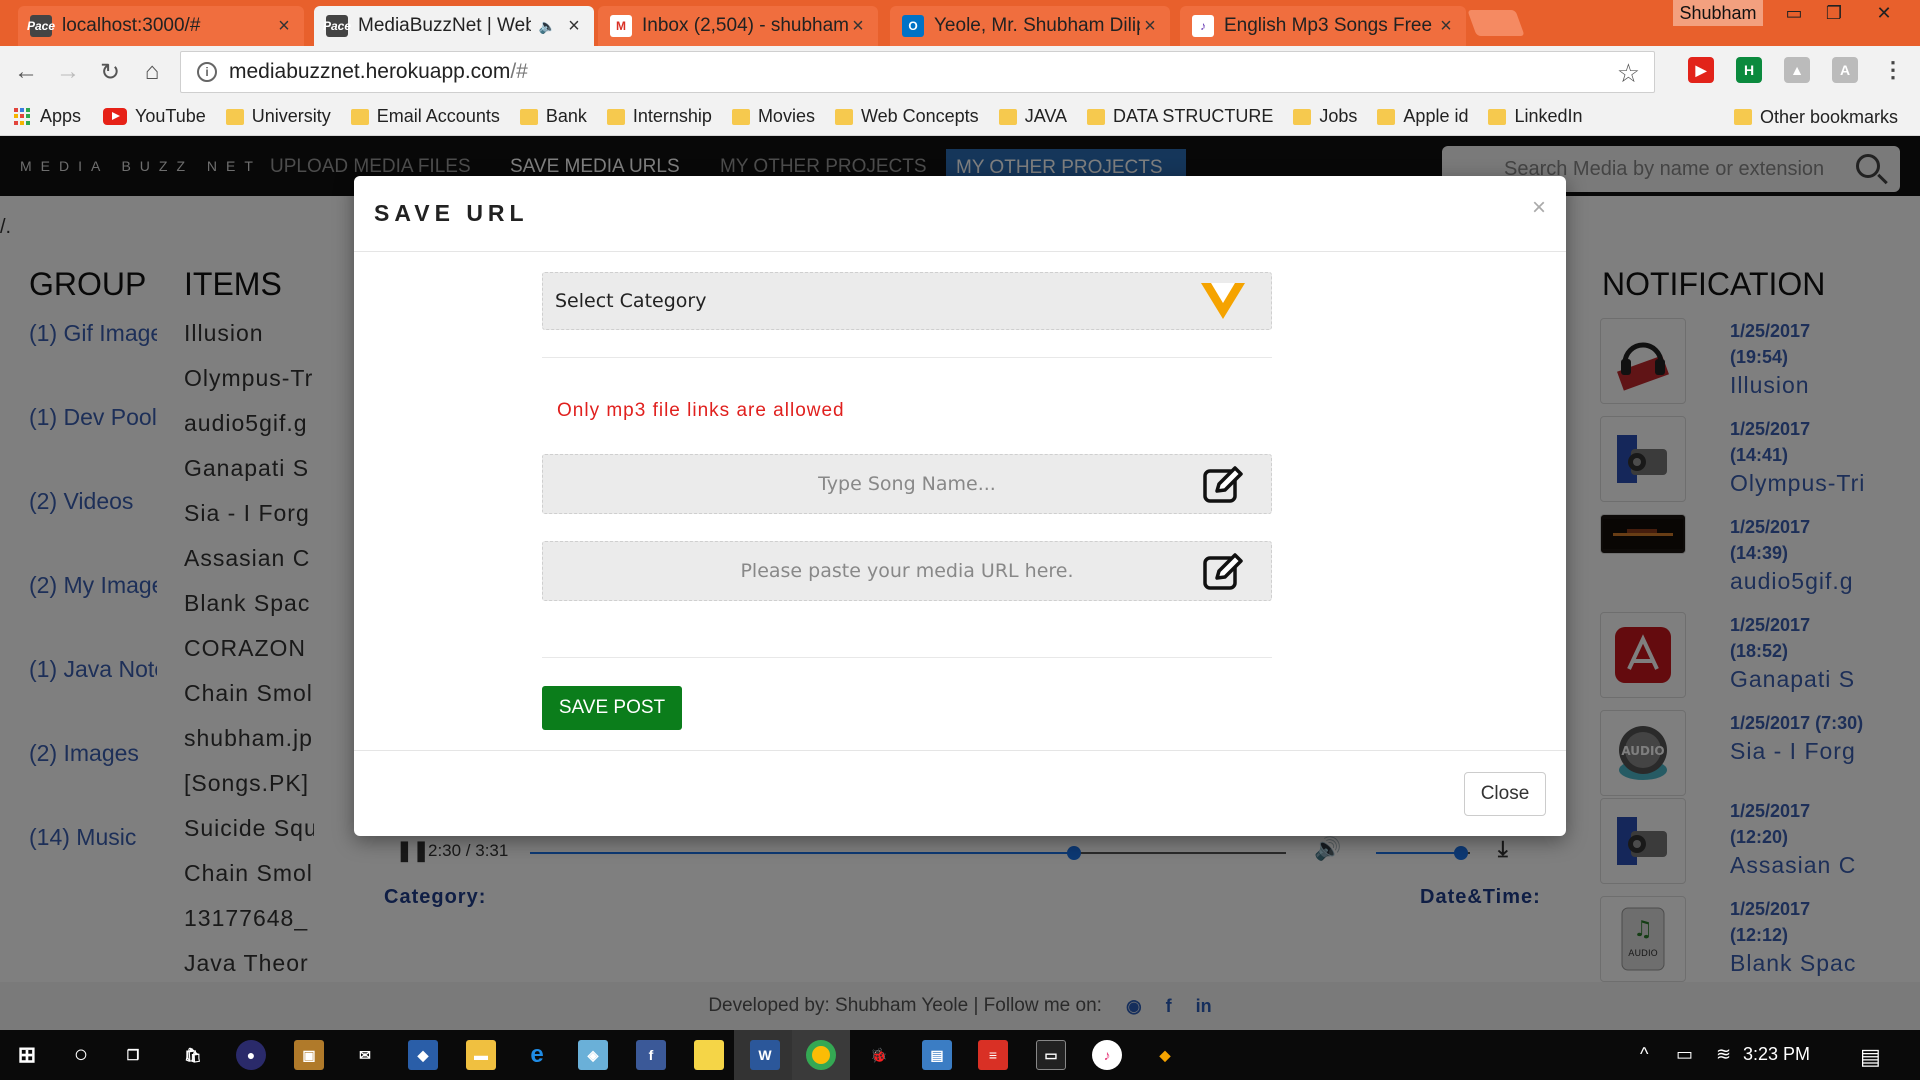 Image resolution: width=1920 pixels, height=1080 pixels. What do you see at coordinates (1893, 70) in the screenshot?
I see `menu-dots-icon: ⋮` at bounding box center [1893, 70].